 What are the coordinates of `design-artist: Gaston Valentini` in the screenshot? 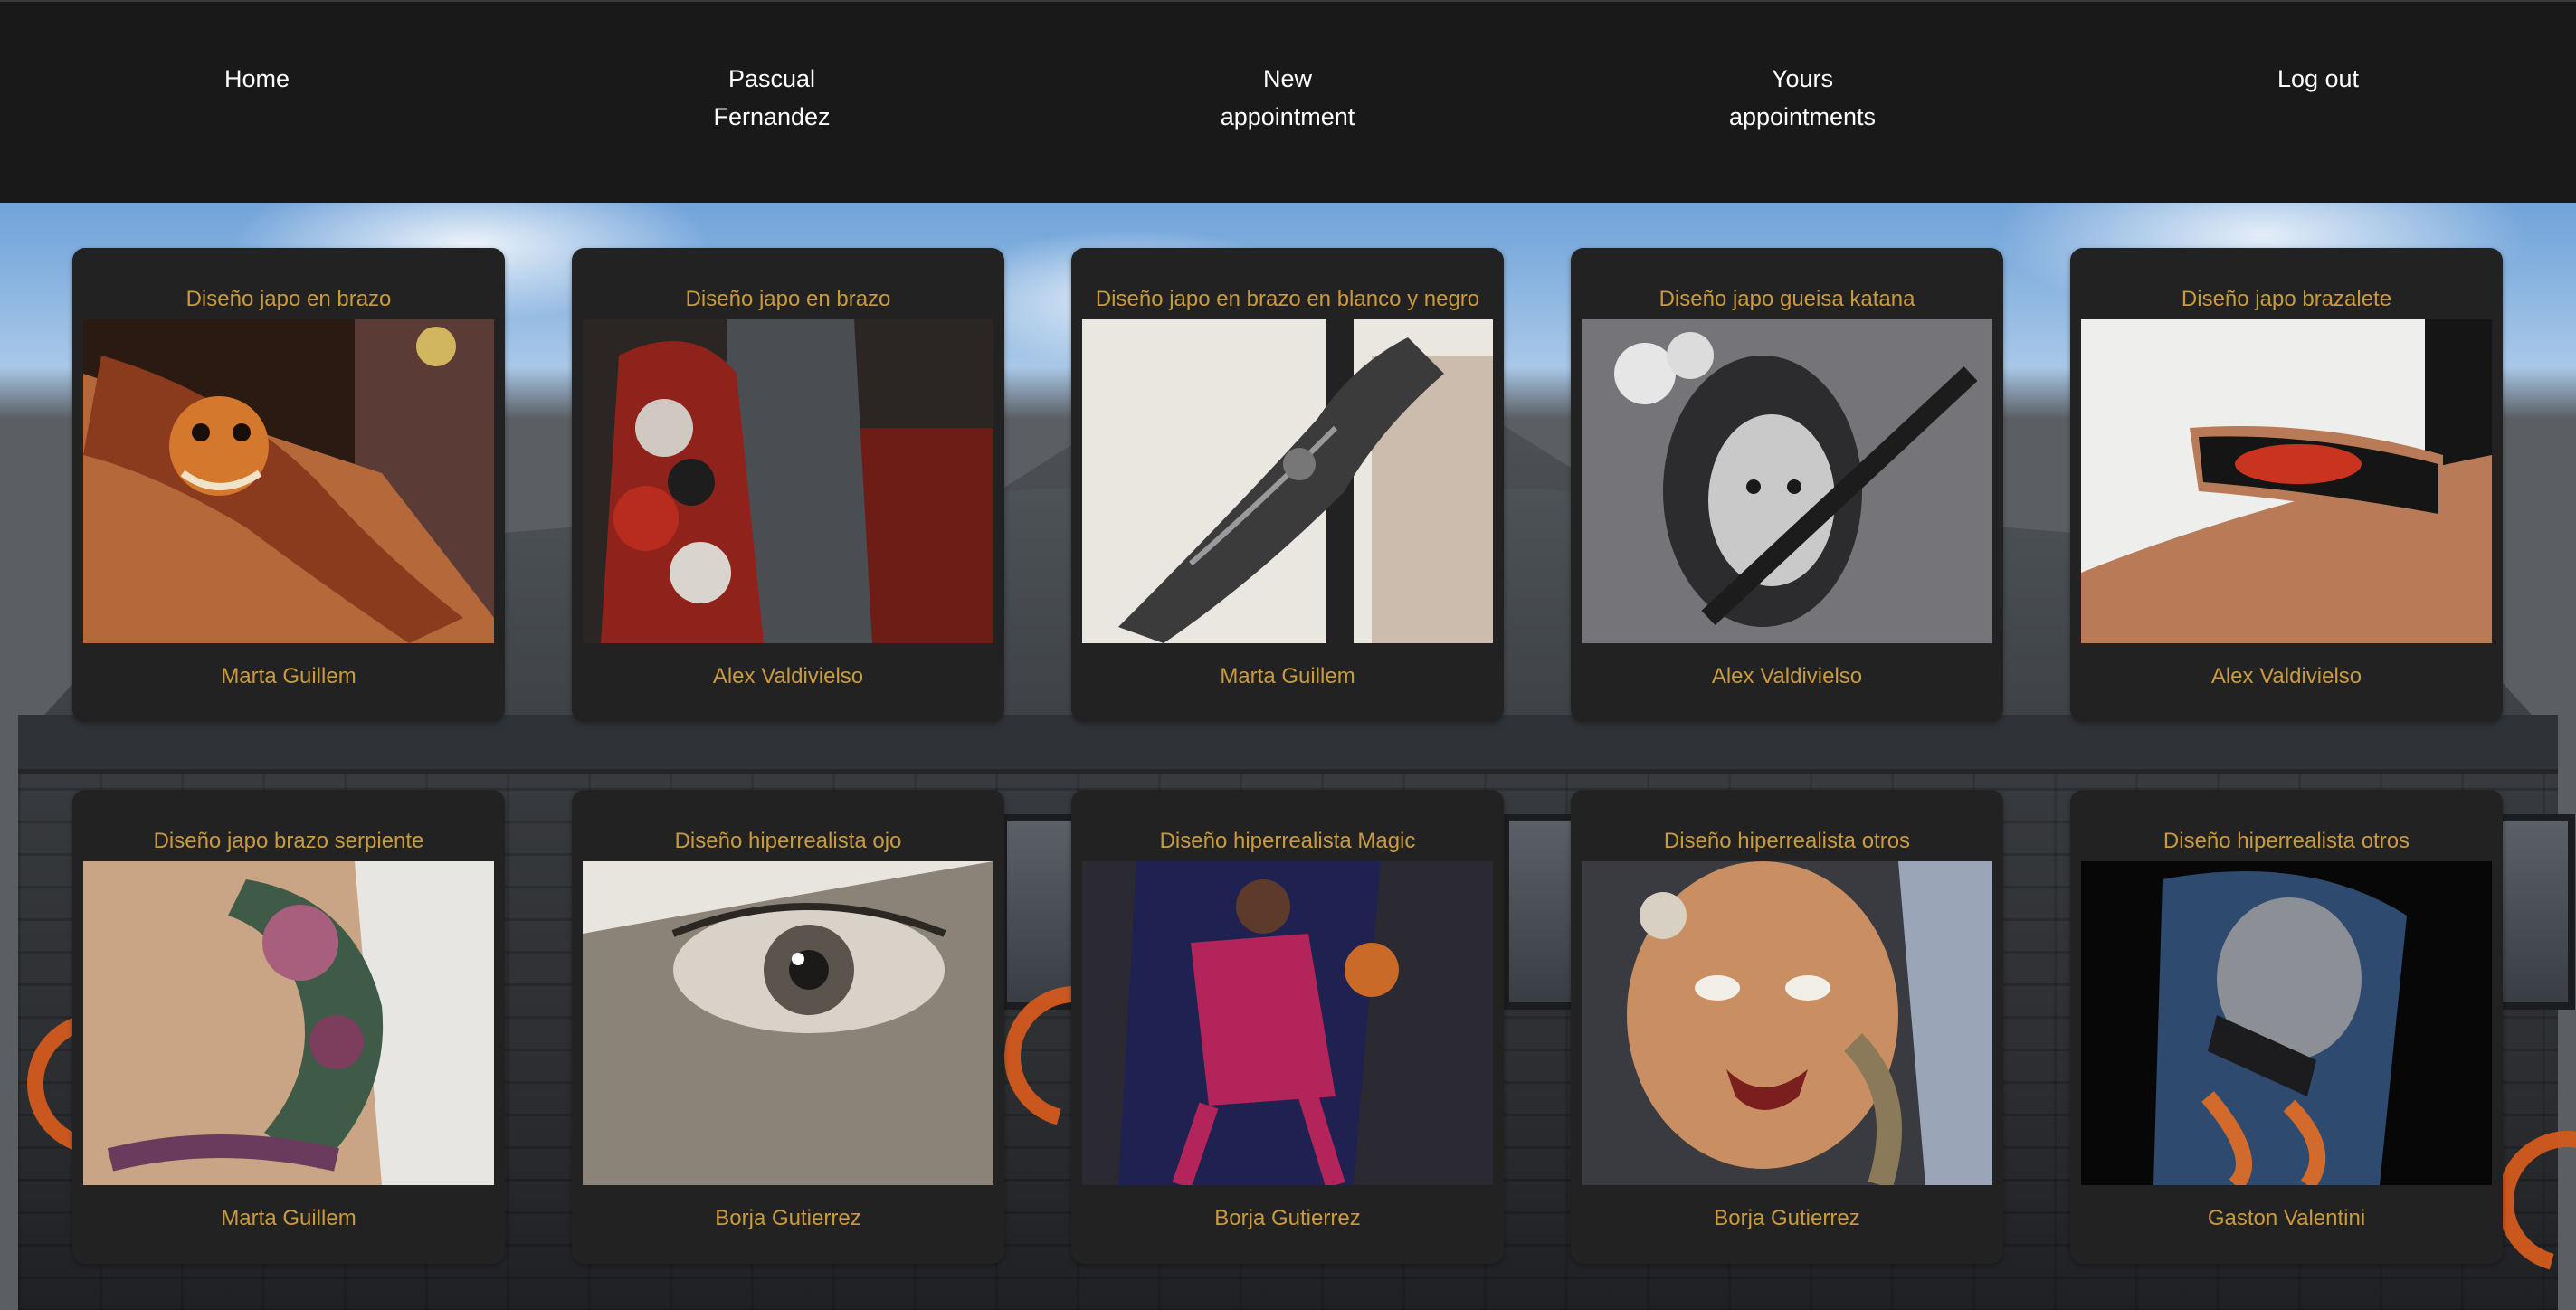 It's located at (2286, 1218).